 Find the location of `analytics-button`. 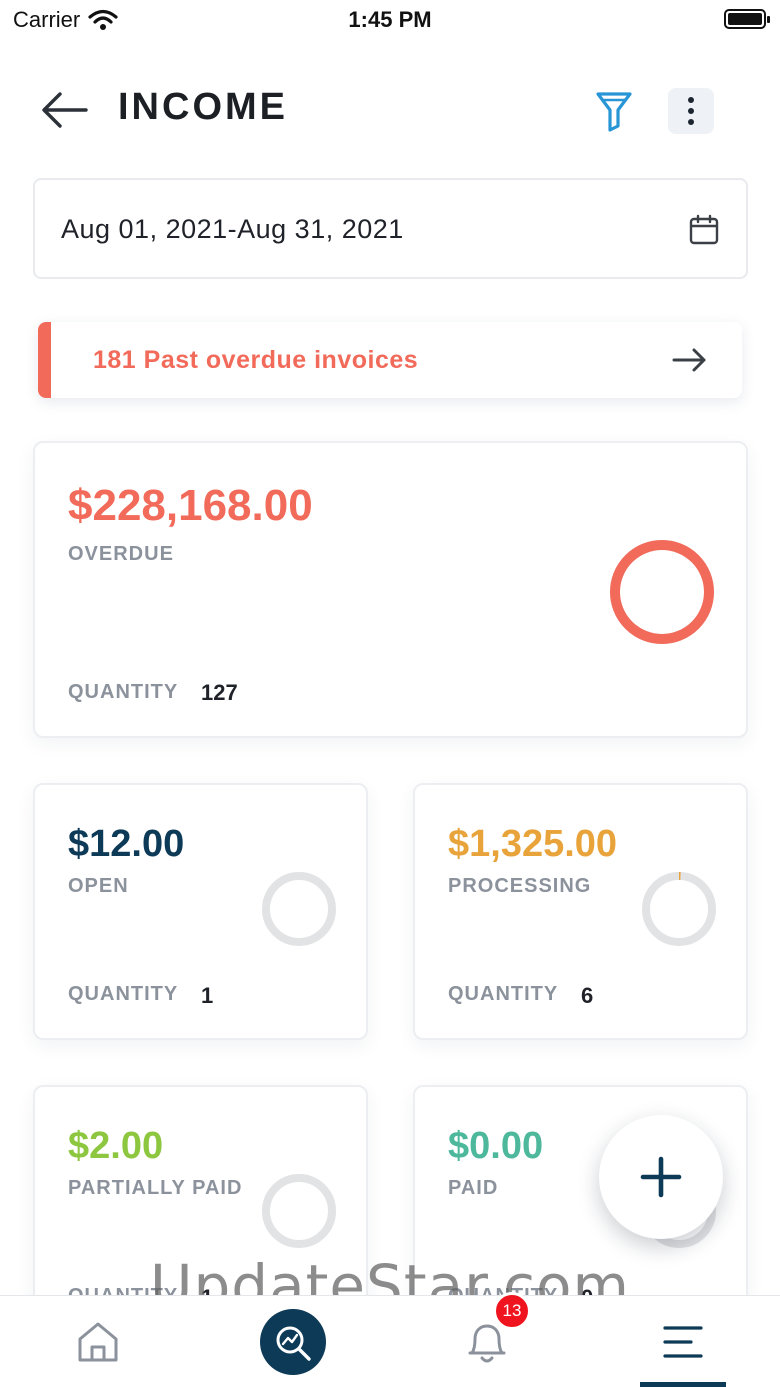

analytics-button is located at coordinates (293, 1342).